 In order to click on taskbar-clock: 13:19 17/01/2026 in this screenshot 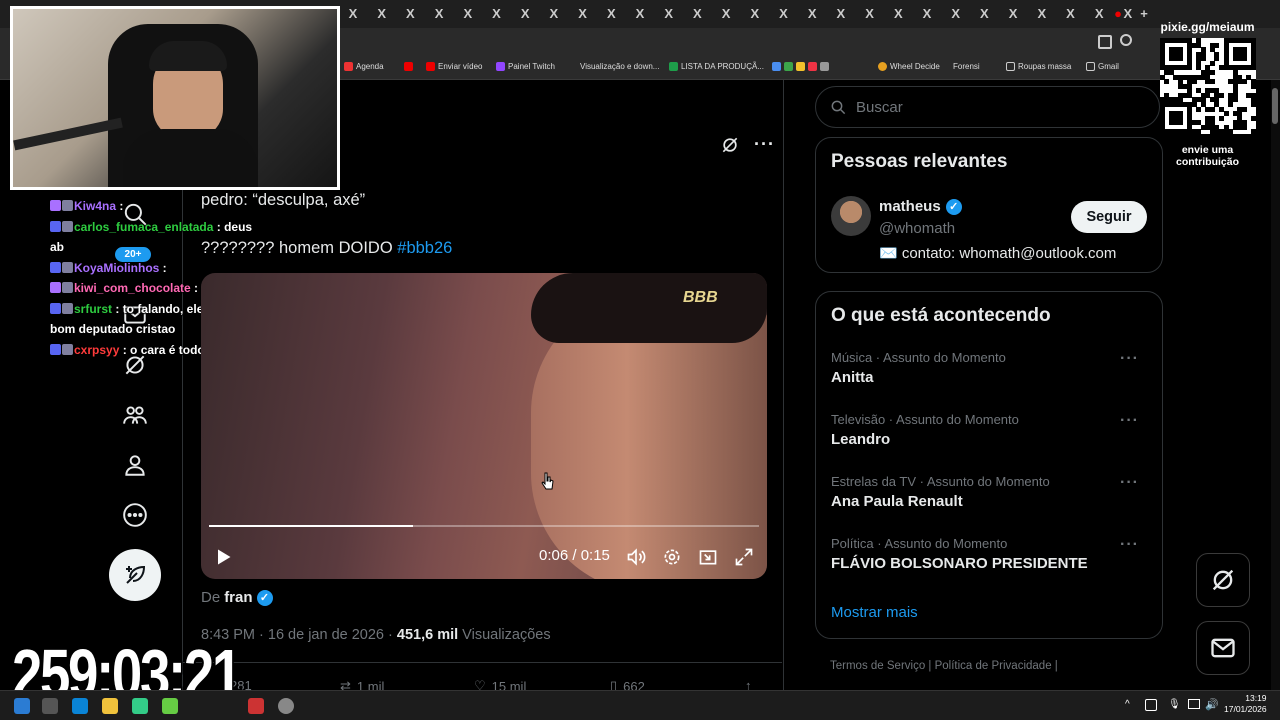, I will do `click(1245, 704)`.